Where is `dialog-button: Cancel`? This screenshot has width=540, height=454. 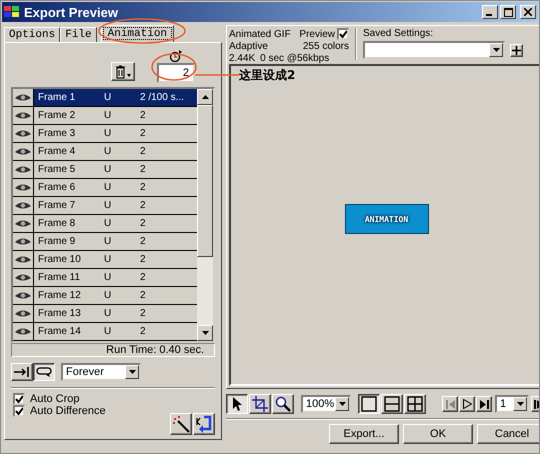
dialog-button: Cancel is located at coordinates (508, 434).